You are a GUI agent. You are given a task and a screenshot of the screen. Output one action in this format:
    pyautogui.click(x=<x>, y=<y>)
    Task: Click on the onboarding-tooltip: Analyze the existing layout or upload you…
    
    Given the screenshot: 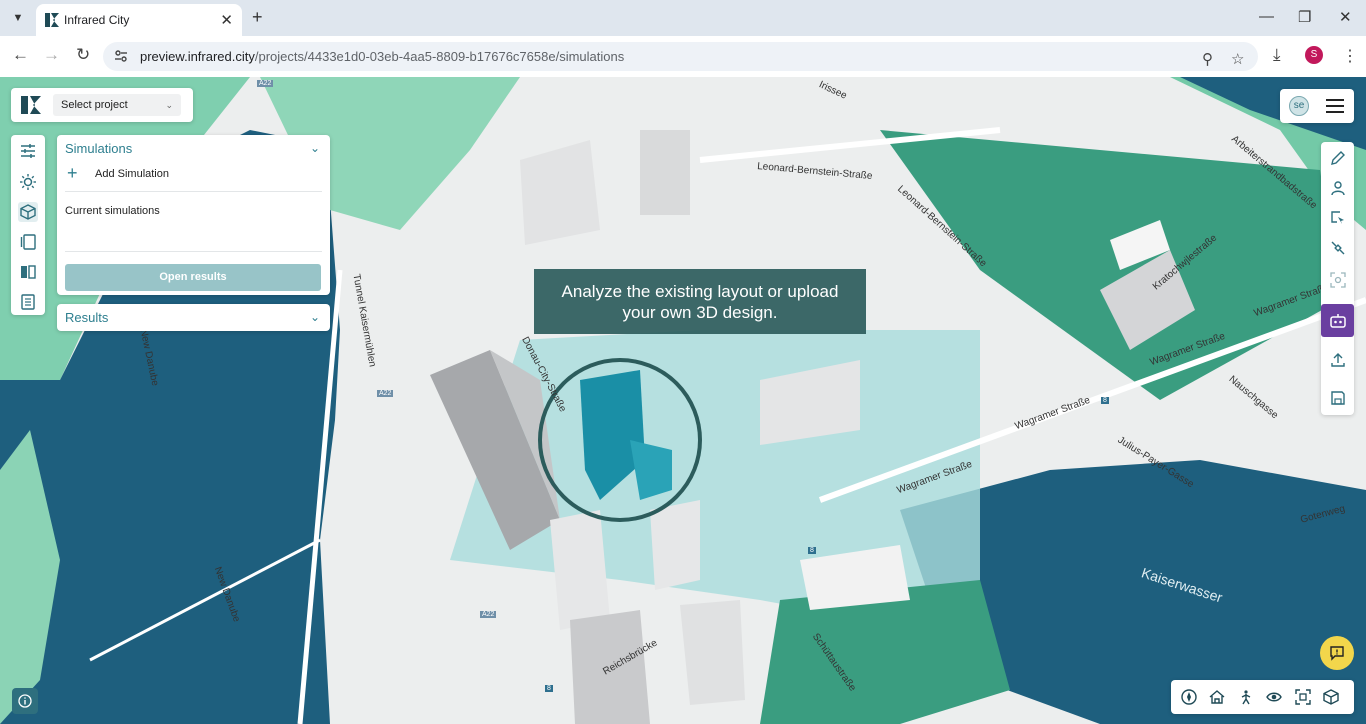 What is the action you would take?
    pyautogui.click(x=700, y=301)
    